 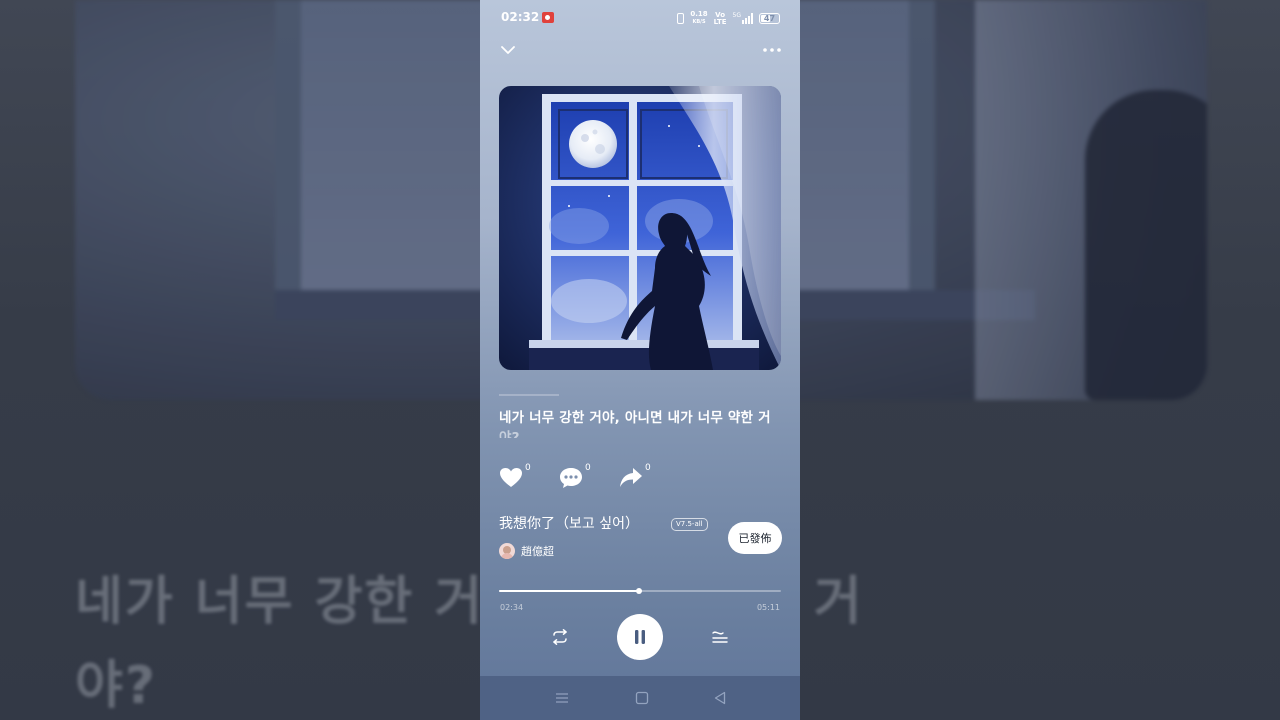 I want to click on published-button: 已發佈, so click(x=755, y=538).